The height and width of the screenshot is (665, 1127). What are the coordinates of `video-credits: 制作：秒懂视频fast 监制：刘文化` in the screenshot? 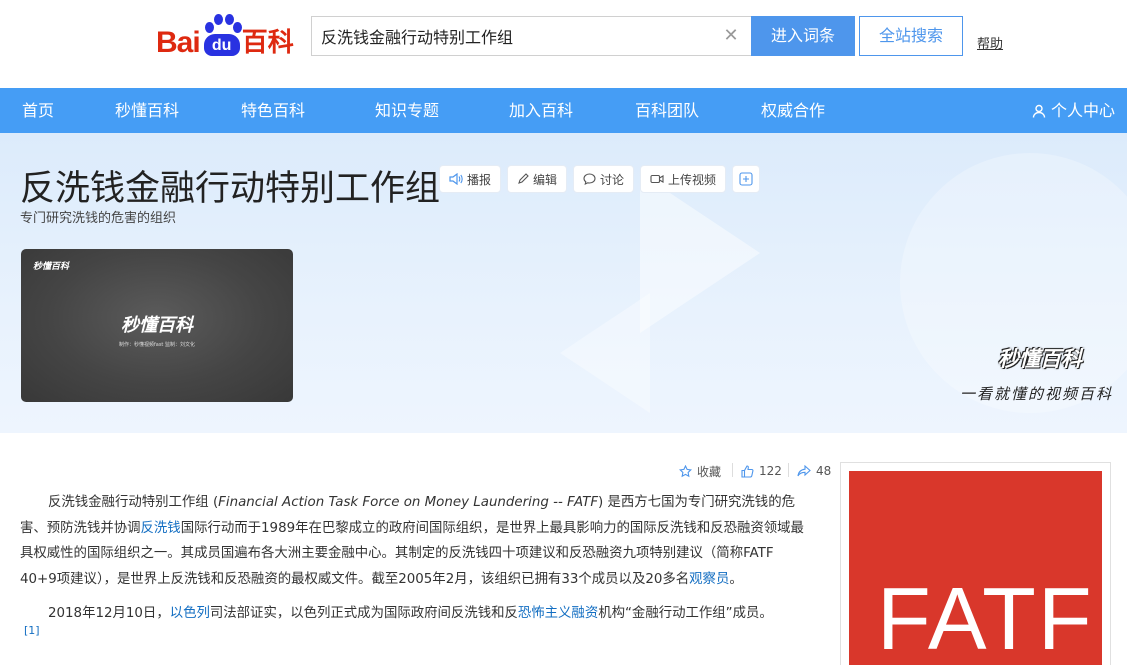 It's located at (157, 345).